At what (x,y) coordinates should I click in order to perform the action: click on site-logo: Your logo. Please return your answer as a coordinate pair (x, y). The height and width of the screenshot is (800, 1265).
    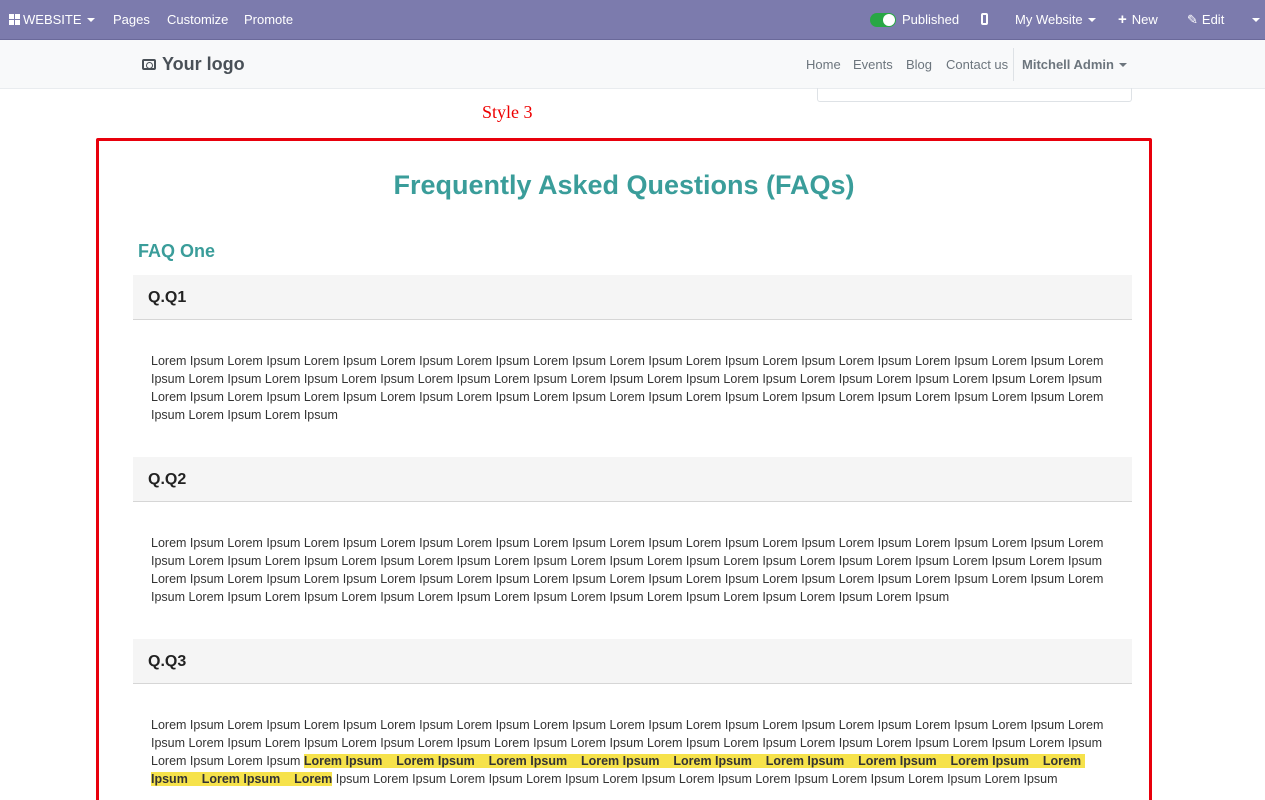
    Looking at the image, I should click on (193, 64).